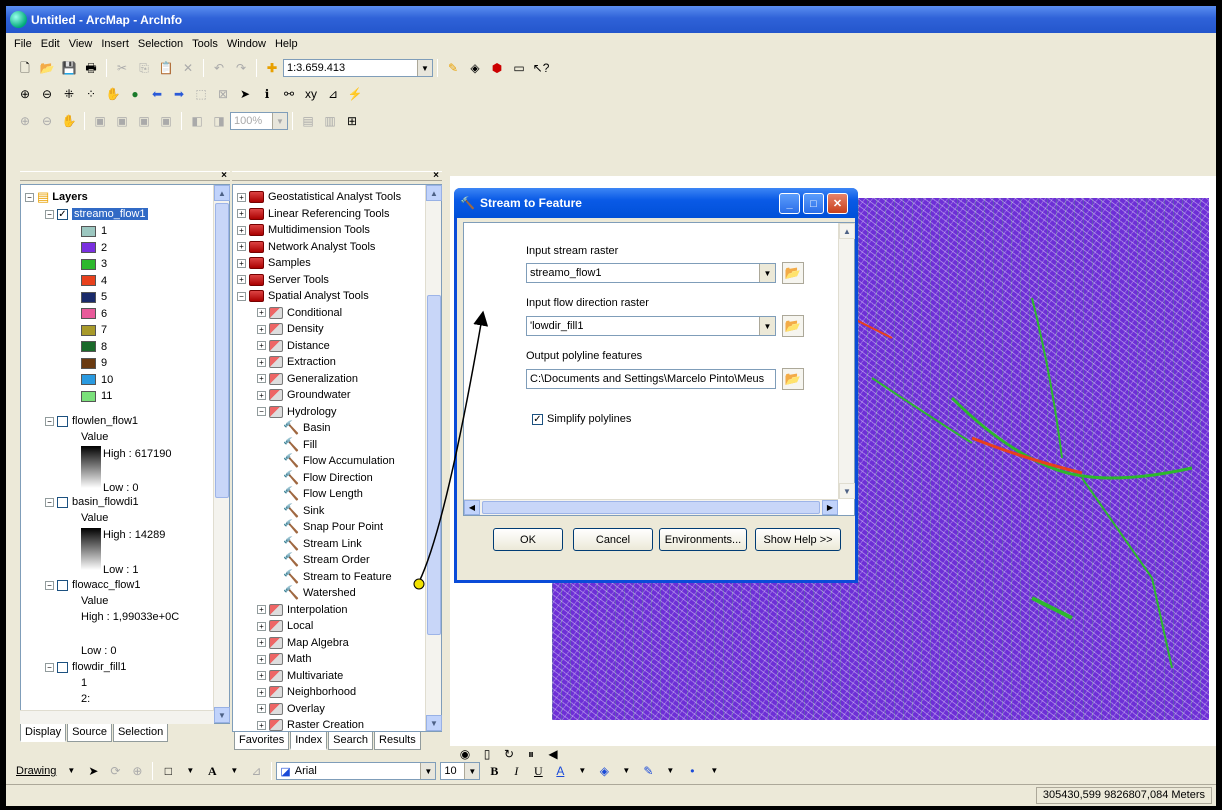 The width and height of the screenshot is (1222, 810). What do you see at coordinates (339, 461) in the screenshot?
I see `tool-item: 🔨 Flow Accumulation` at bounding box center [339, 461].